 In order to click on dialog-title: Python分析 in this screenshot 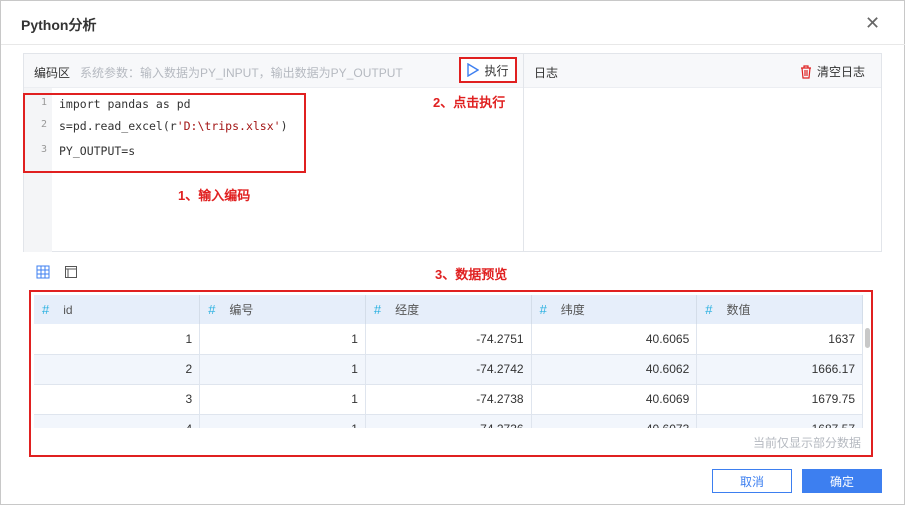, I will do `click(59, 25)`.